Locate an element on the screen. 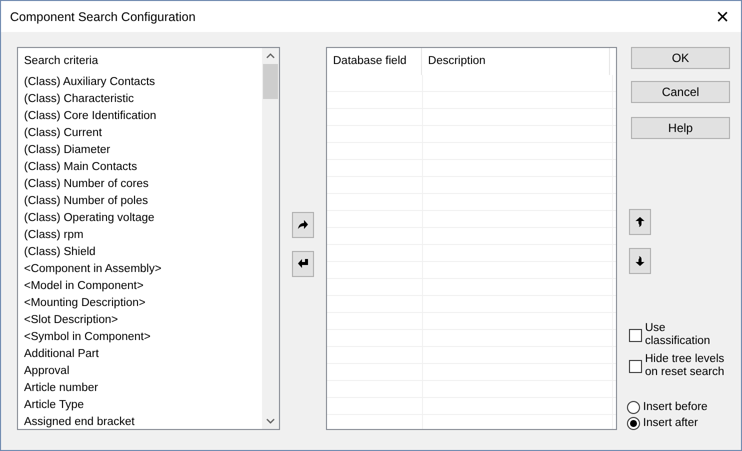  move-down-button is located at coordinates (640, 261).